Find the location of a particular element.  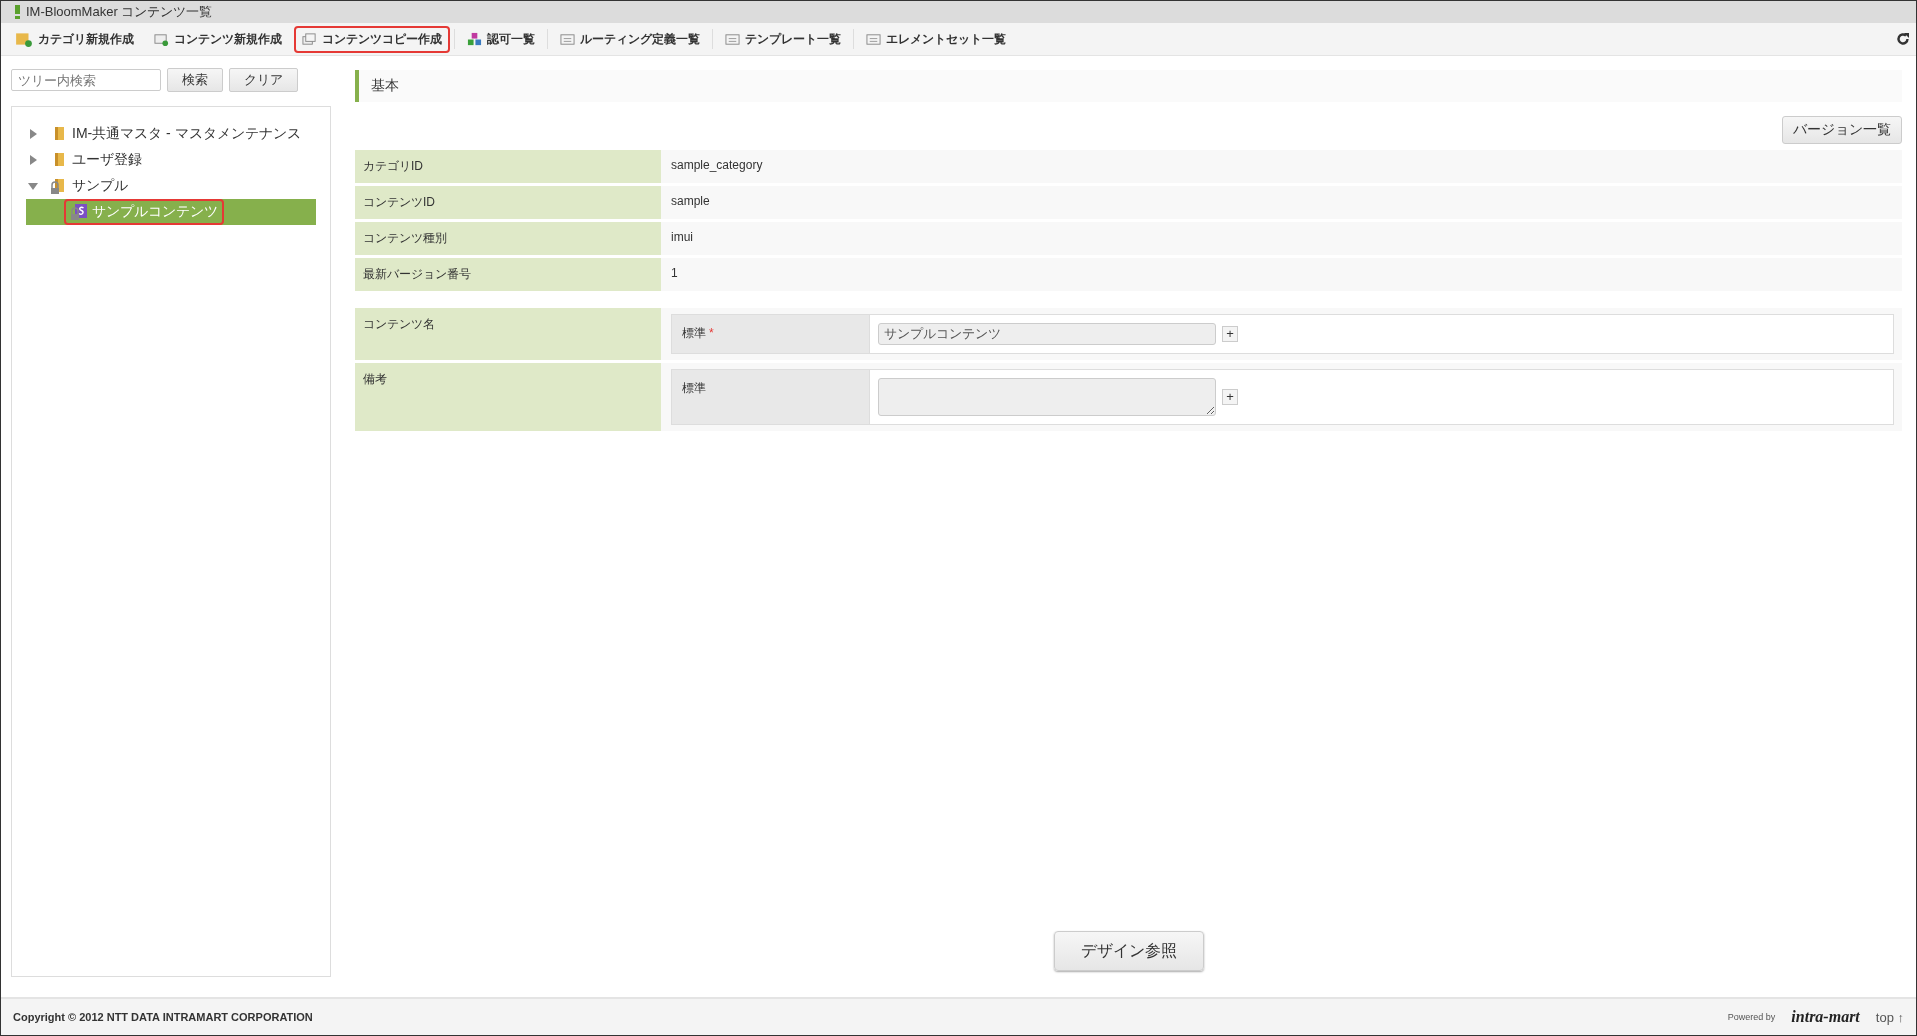

textarea-field is located at coordinates (1047, 397).